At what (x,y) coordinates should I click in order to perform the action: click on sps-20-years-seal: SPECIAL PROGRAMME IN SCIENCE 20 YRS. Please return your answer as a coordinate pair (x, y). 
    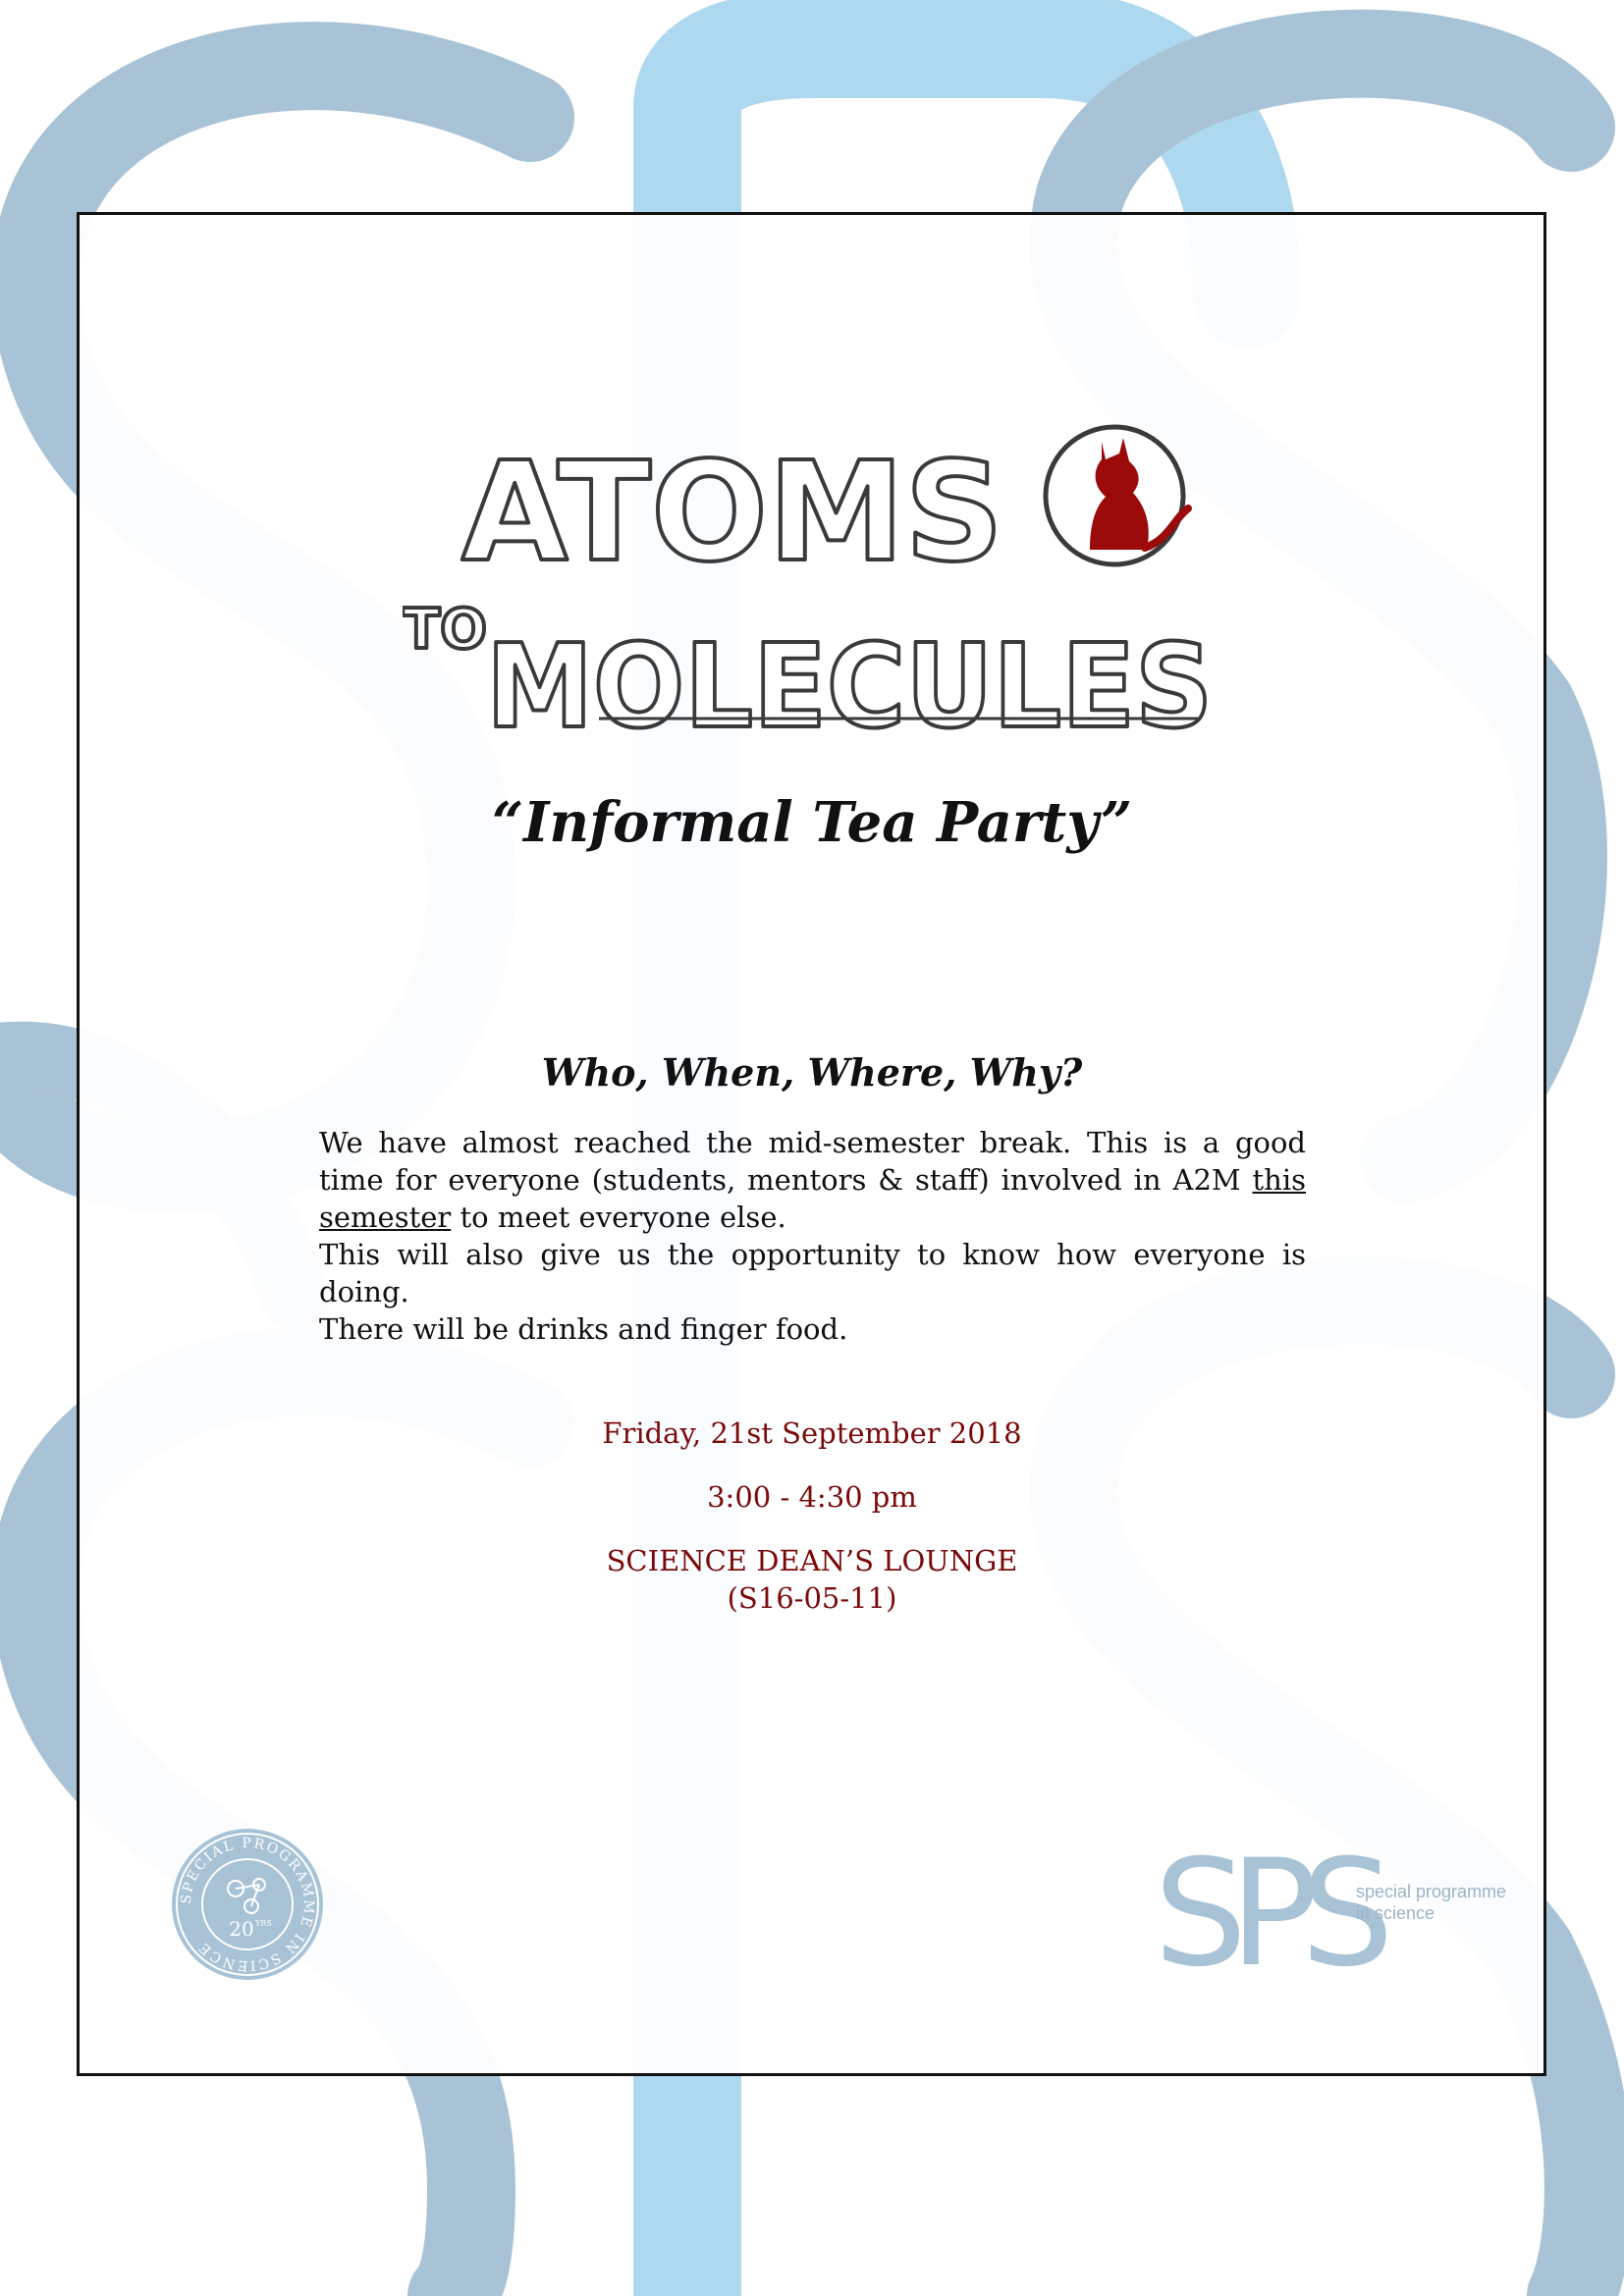
    Looking at the image, I should click on (247, 1904).